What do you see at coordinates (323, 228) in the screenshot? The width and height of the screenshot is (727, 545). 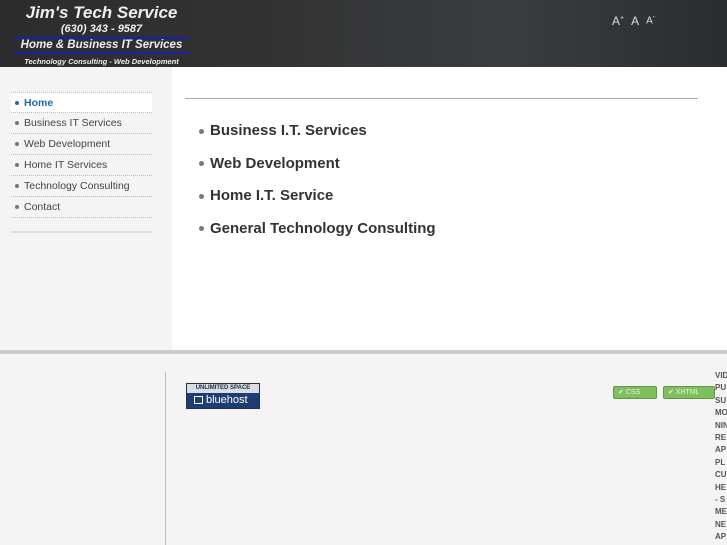 I see `service-label: General Technology Consulting` at bounding box center [323, 228].